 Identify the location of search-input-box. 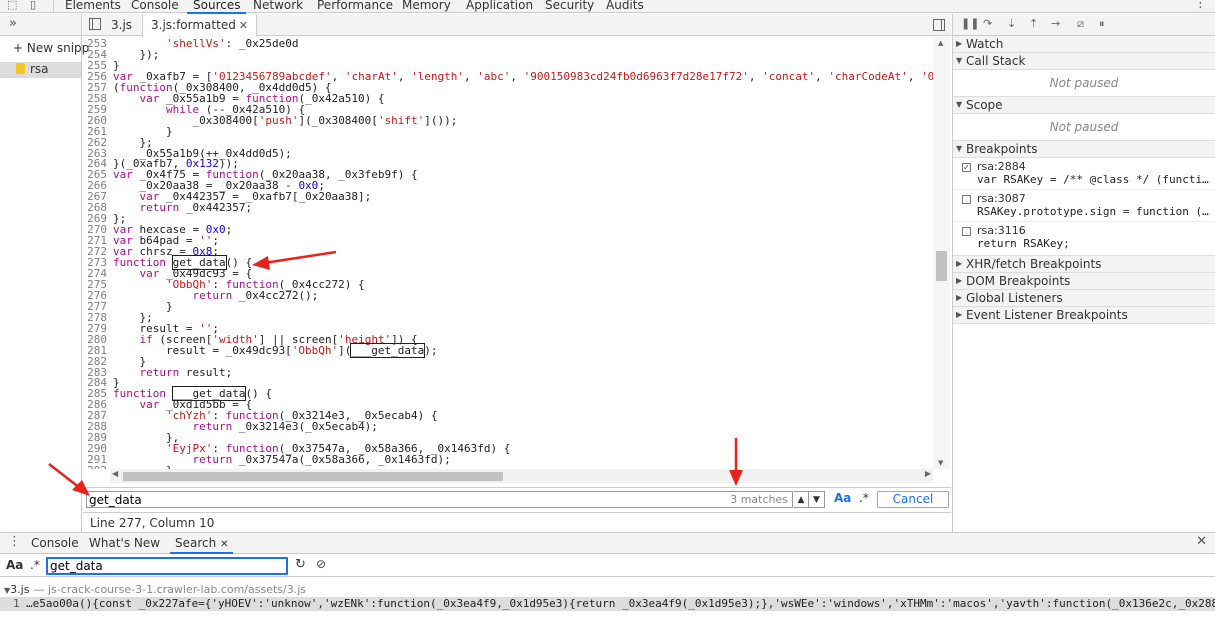
(167, 566).